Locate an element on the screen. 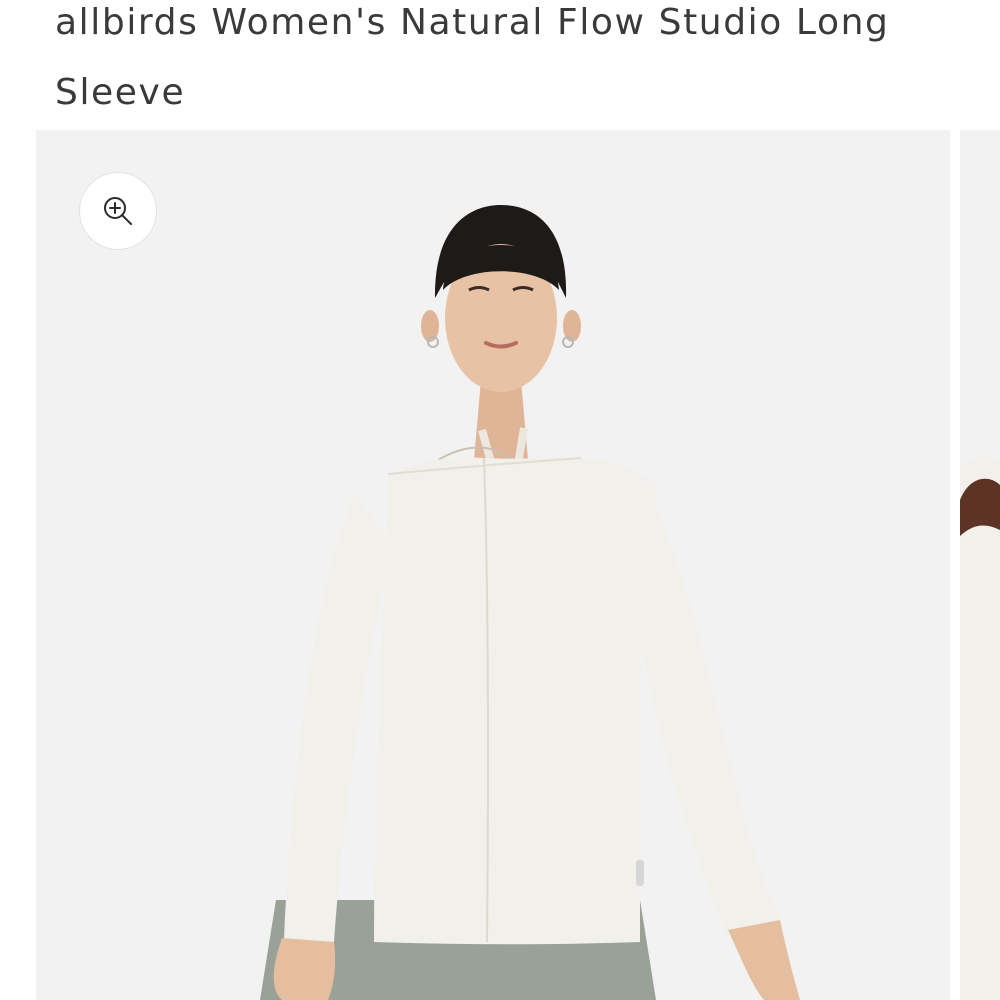 The width and height of the screenshot is (1000, 1000). product-image-next is located at coordinates (980, 565).